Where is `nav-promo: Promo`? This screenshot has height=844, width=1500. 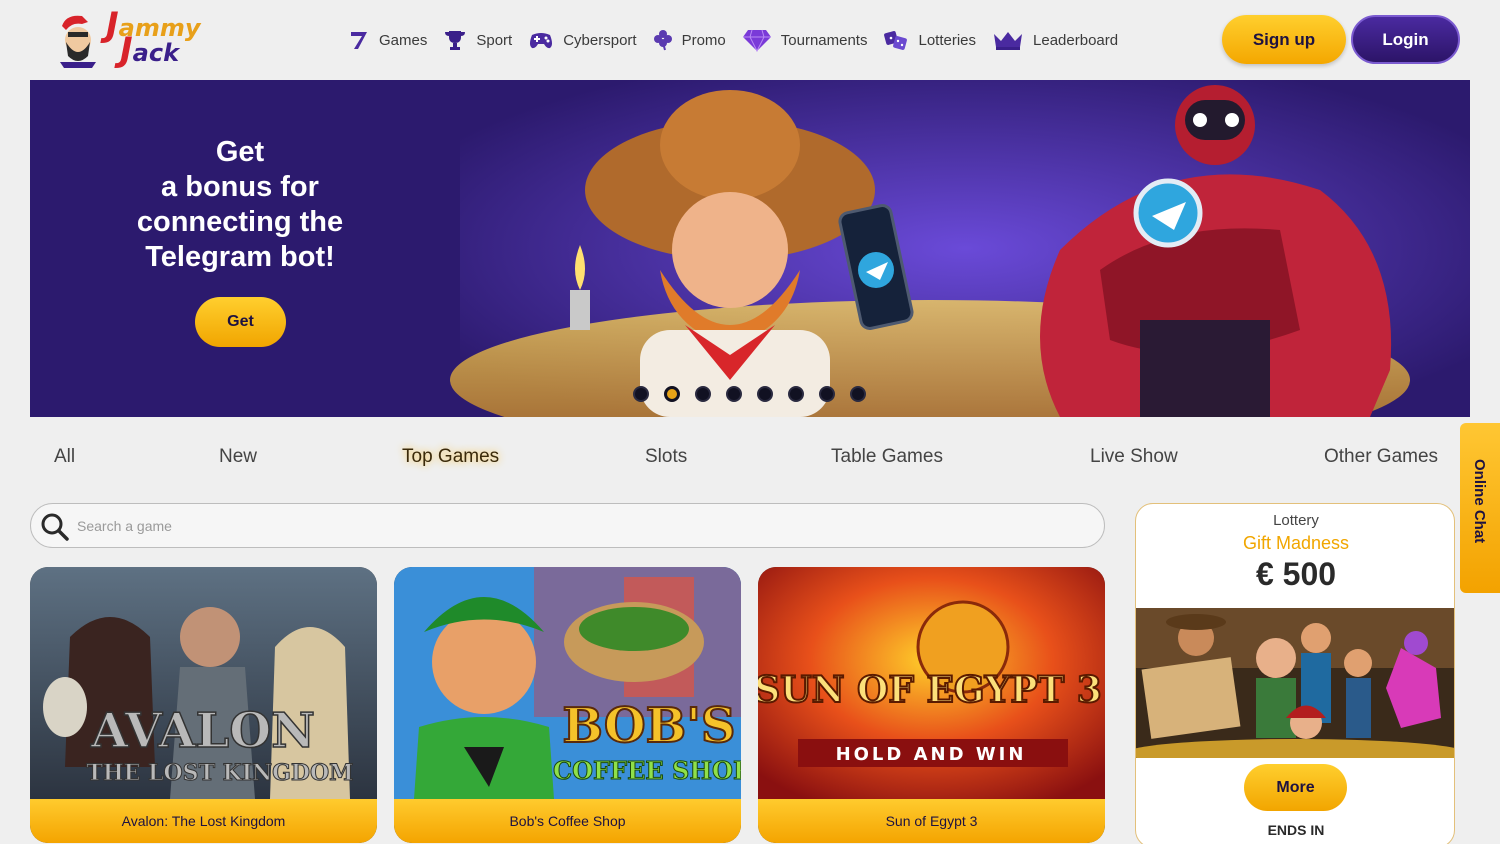
nav-promo: Promo is located at coordinates (689, 40).